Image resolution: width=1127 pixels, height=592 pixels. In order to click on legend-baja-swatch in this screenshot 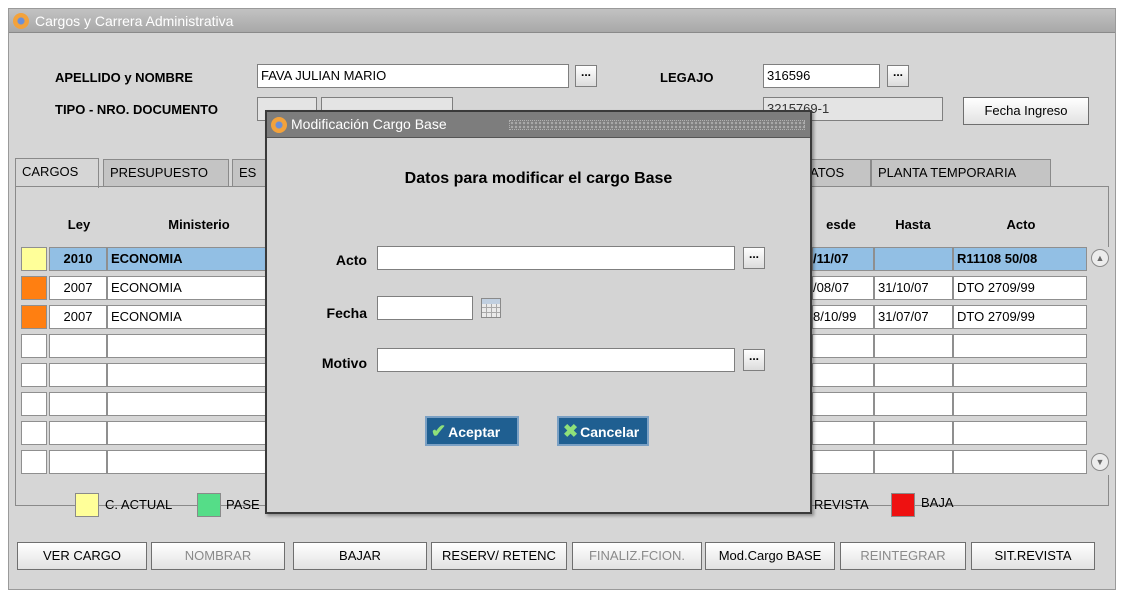, I will do `click(903, 505)`.